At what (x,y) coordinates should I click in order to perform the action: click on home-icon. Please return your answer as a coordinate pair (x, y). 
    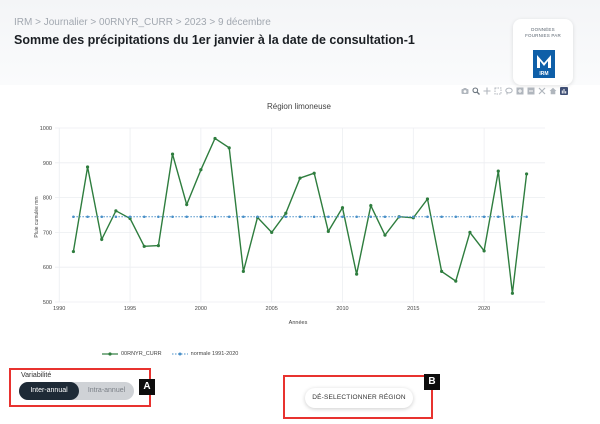
    Looking at the image, I should click on (553, 91).